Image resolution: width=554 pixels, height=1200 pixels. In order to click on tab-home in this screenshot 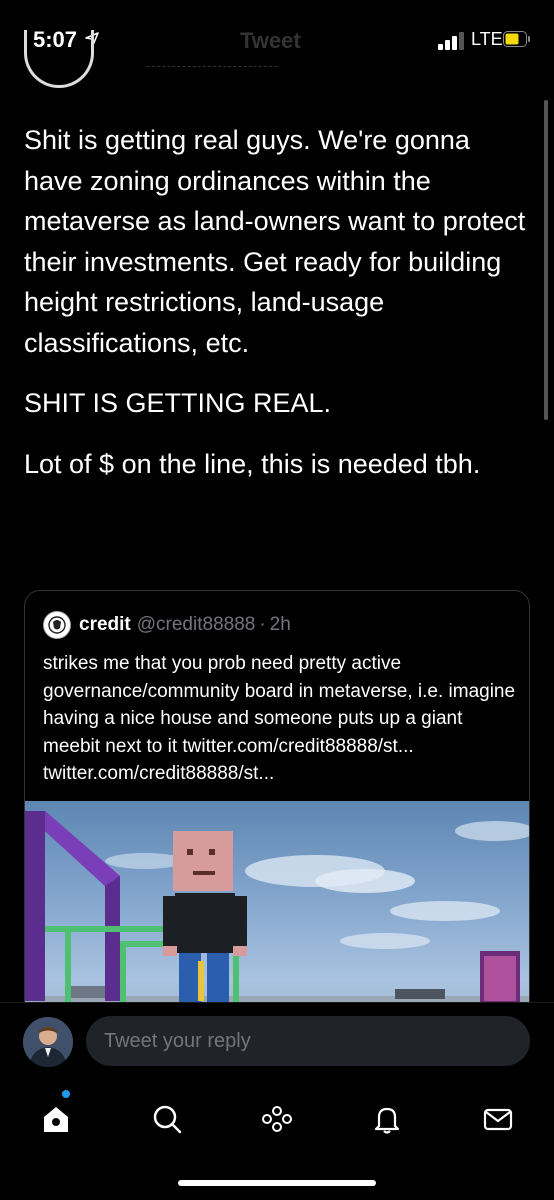, I will do `click(56, 1119)`.